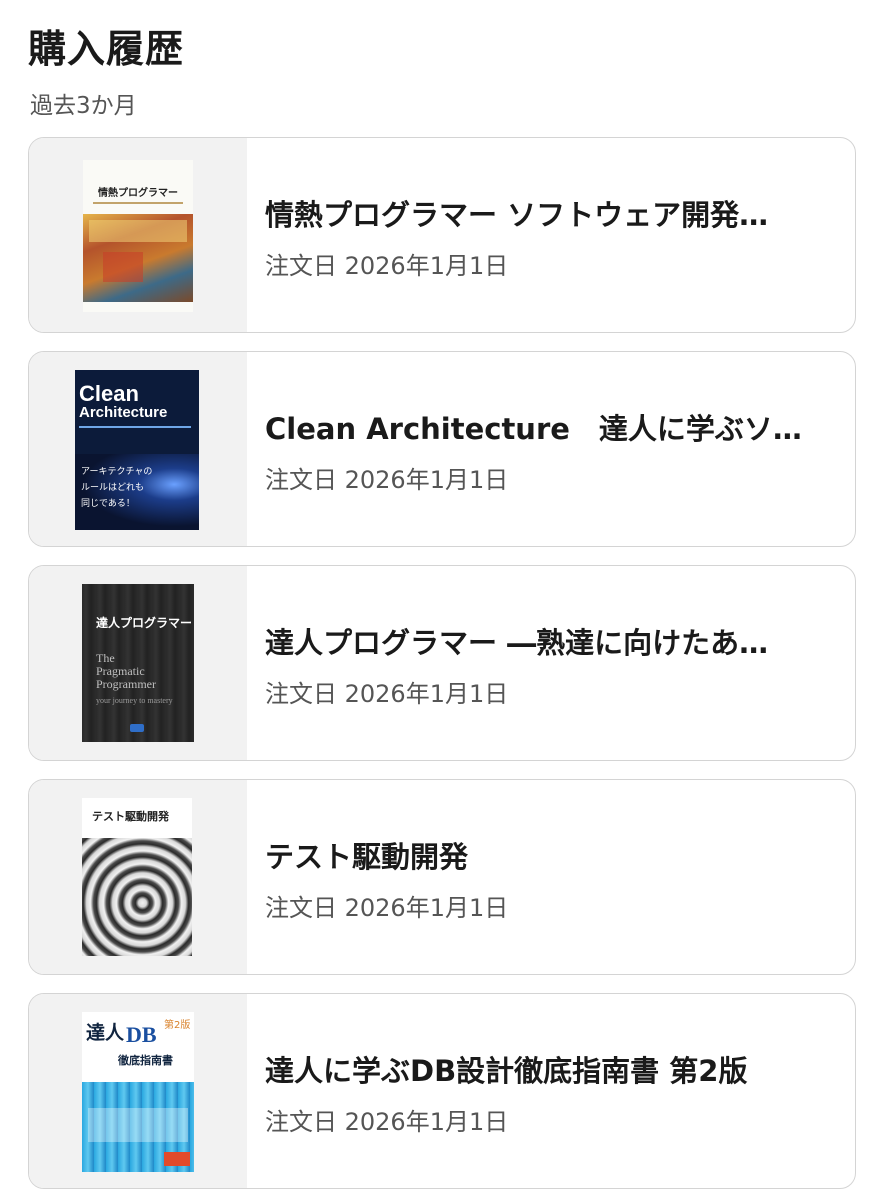  I want to click on book-cover-image: Clean Architecture アーキテクチャの ルールはどれも 同じである！, so click(137, 450).